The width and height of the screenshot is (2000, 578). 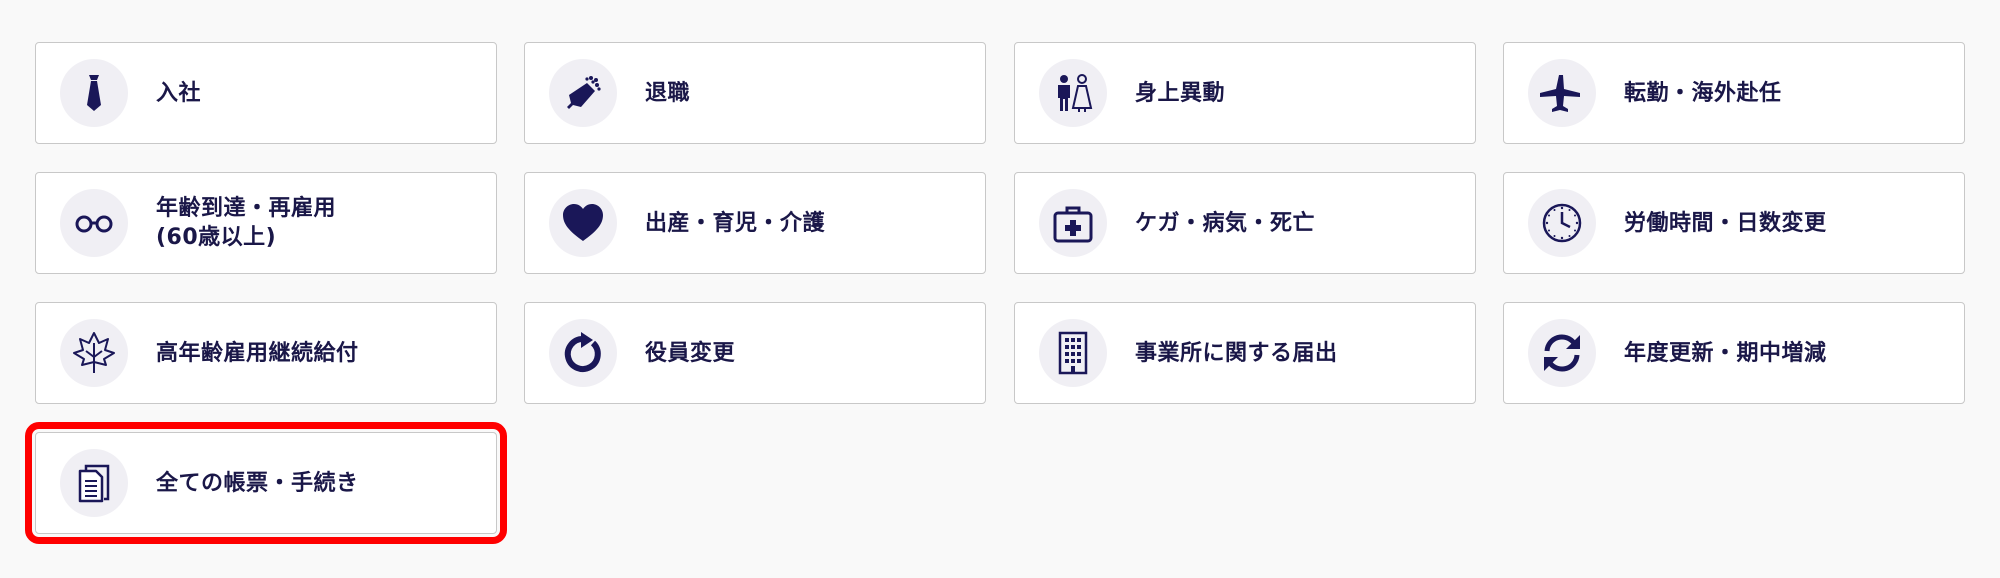 What do you see at coordinates (583, 93) in the screenshot?
I see `bouquet-icon` at bounding box center [583, 93].